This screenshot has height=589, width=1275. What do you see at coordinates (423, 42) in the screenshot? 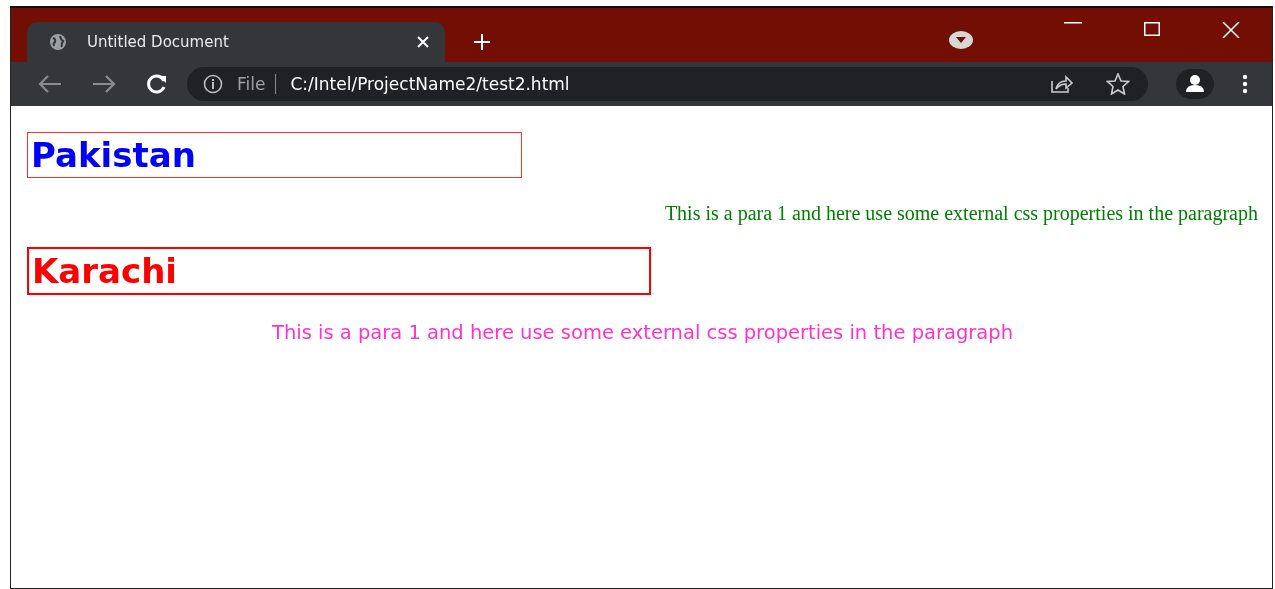
I see `close-tab-icon` at bounding box center [423, 42].